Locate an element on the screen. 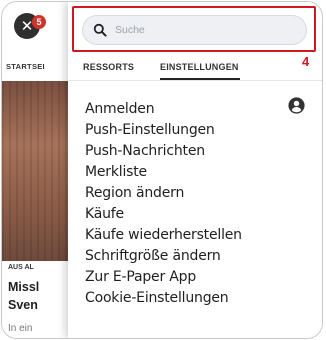 This screenshot has width=326, height=340. article-image is located at coordinates (37, 171).